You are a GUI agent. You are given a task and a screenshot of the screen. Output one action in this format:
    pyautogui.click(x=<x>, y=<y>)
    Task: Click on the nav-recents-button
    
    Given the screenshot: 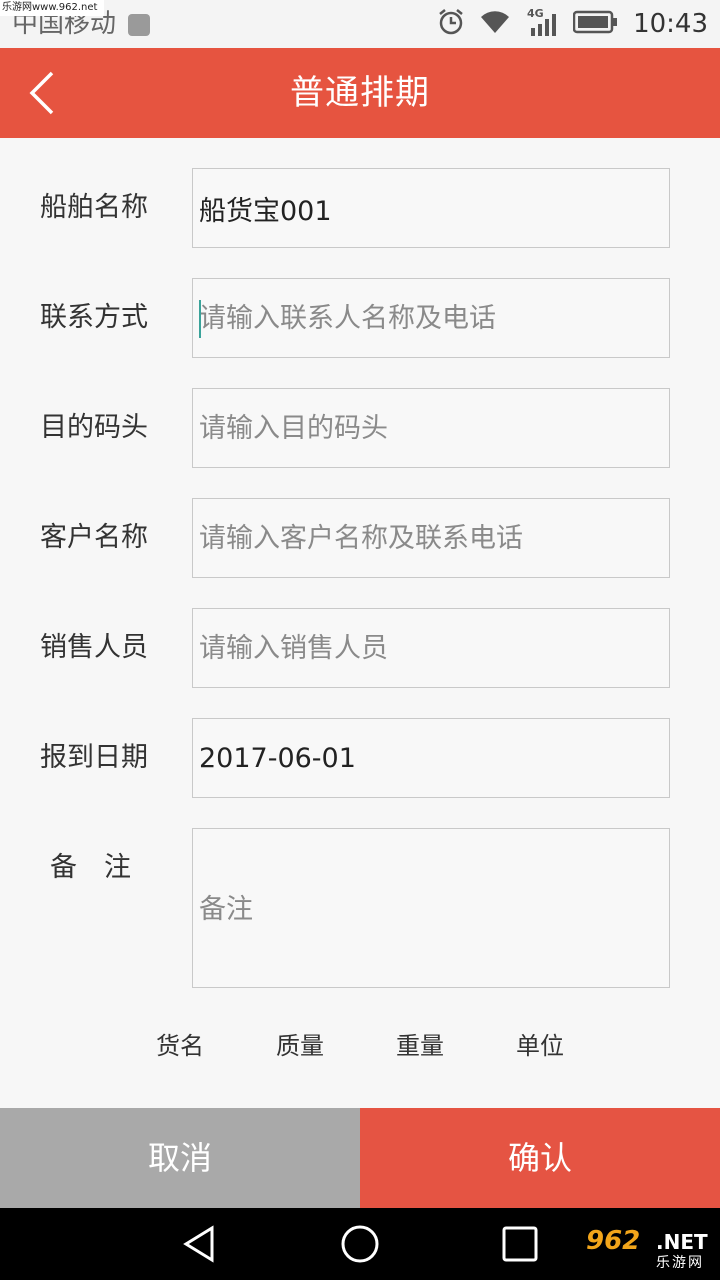 What is the action you would take?
    pyautogui.click(x=520, y=1244)
    